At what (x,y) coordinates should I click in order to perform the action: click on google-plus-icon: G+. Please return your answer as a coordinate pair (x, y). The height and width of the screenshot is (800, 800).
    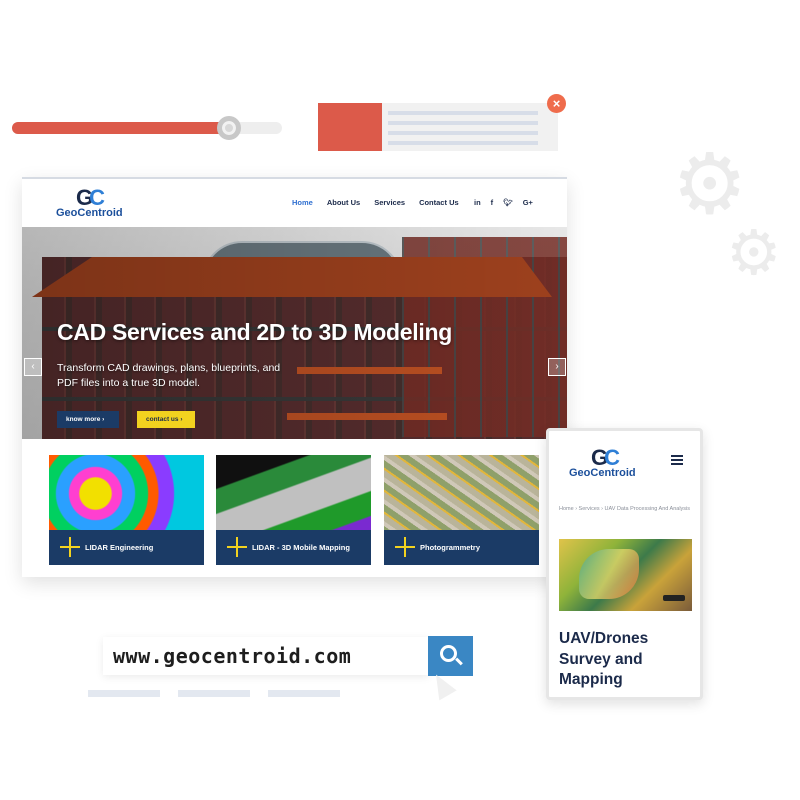
    Looking at the image, I should click on (528, 202).